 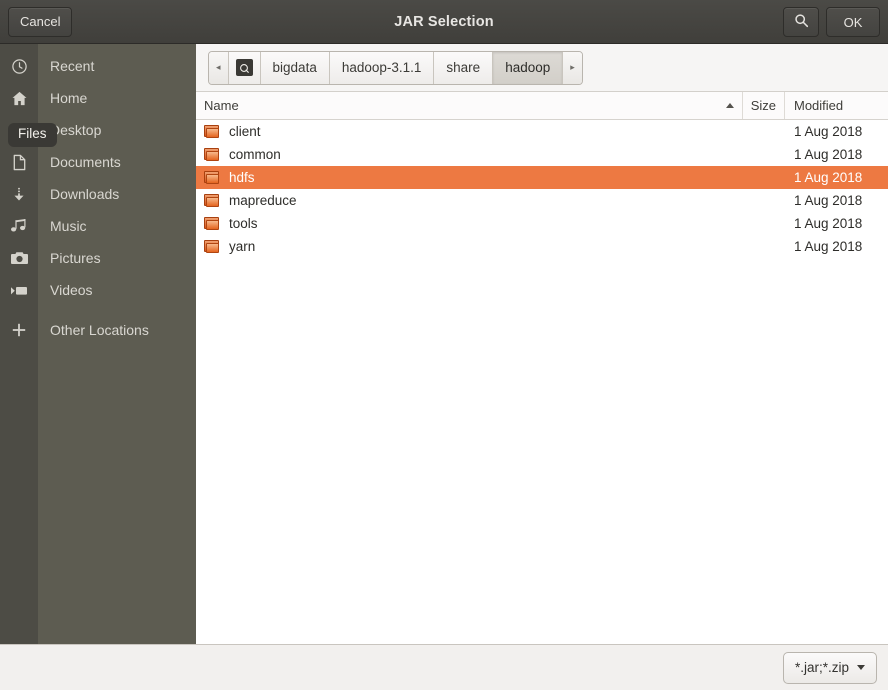 What do you see at coordinates (242, 246) in the screenshot?
I see `file-name-label: yarn` at bounding box center [242, 246].